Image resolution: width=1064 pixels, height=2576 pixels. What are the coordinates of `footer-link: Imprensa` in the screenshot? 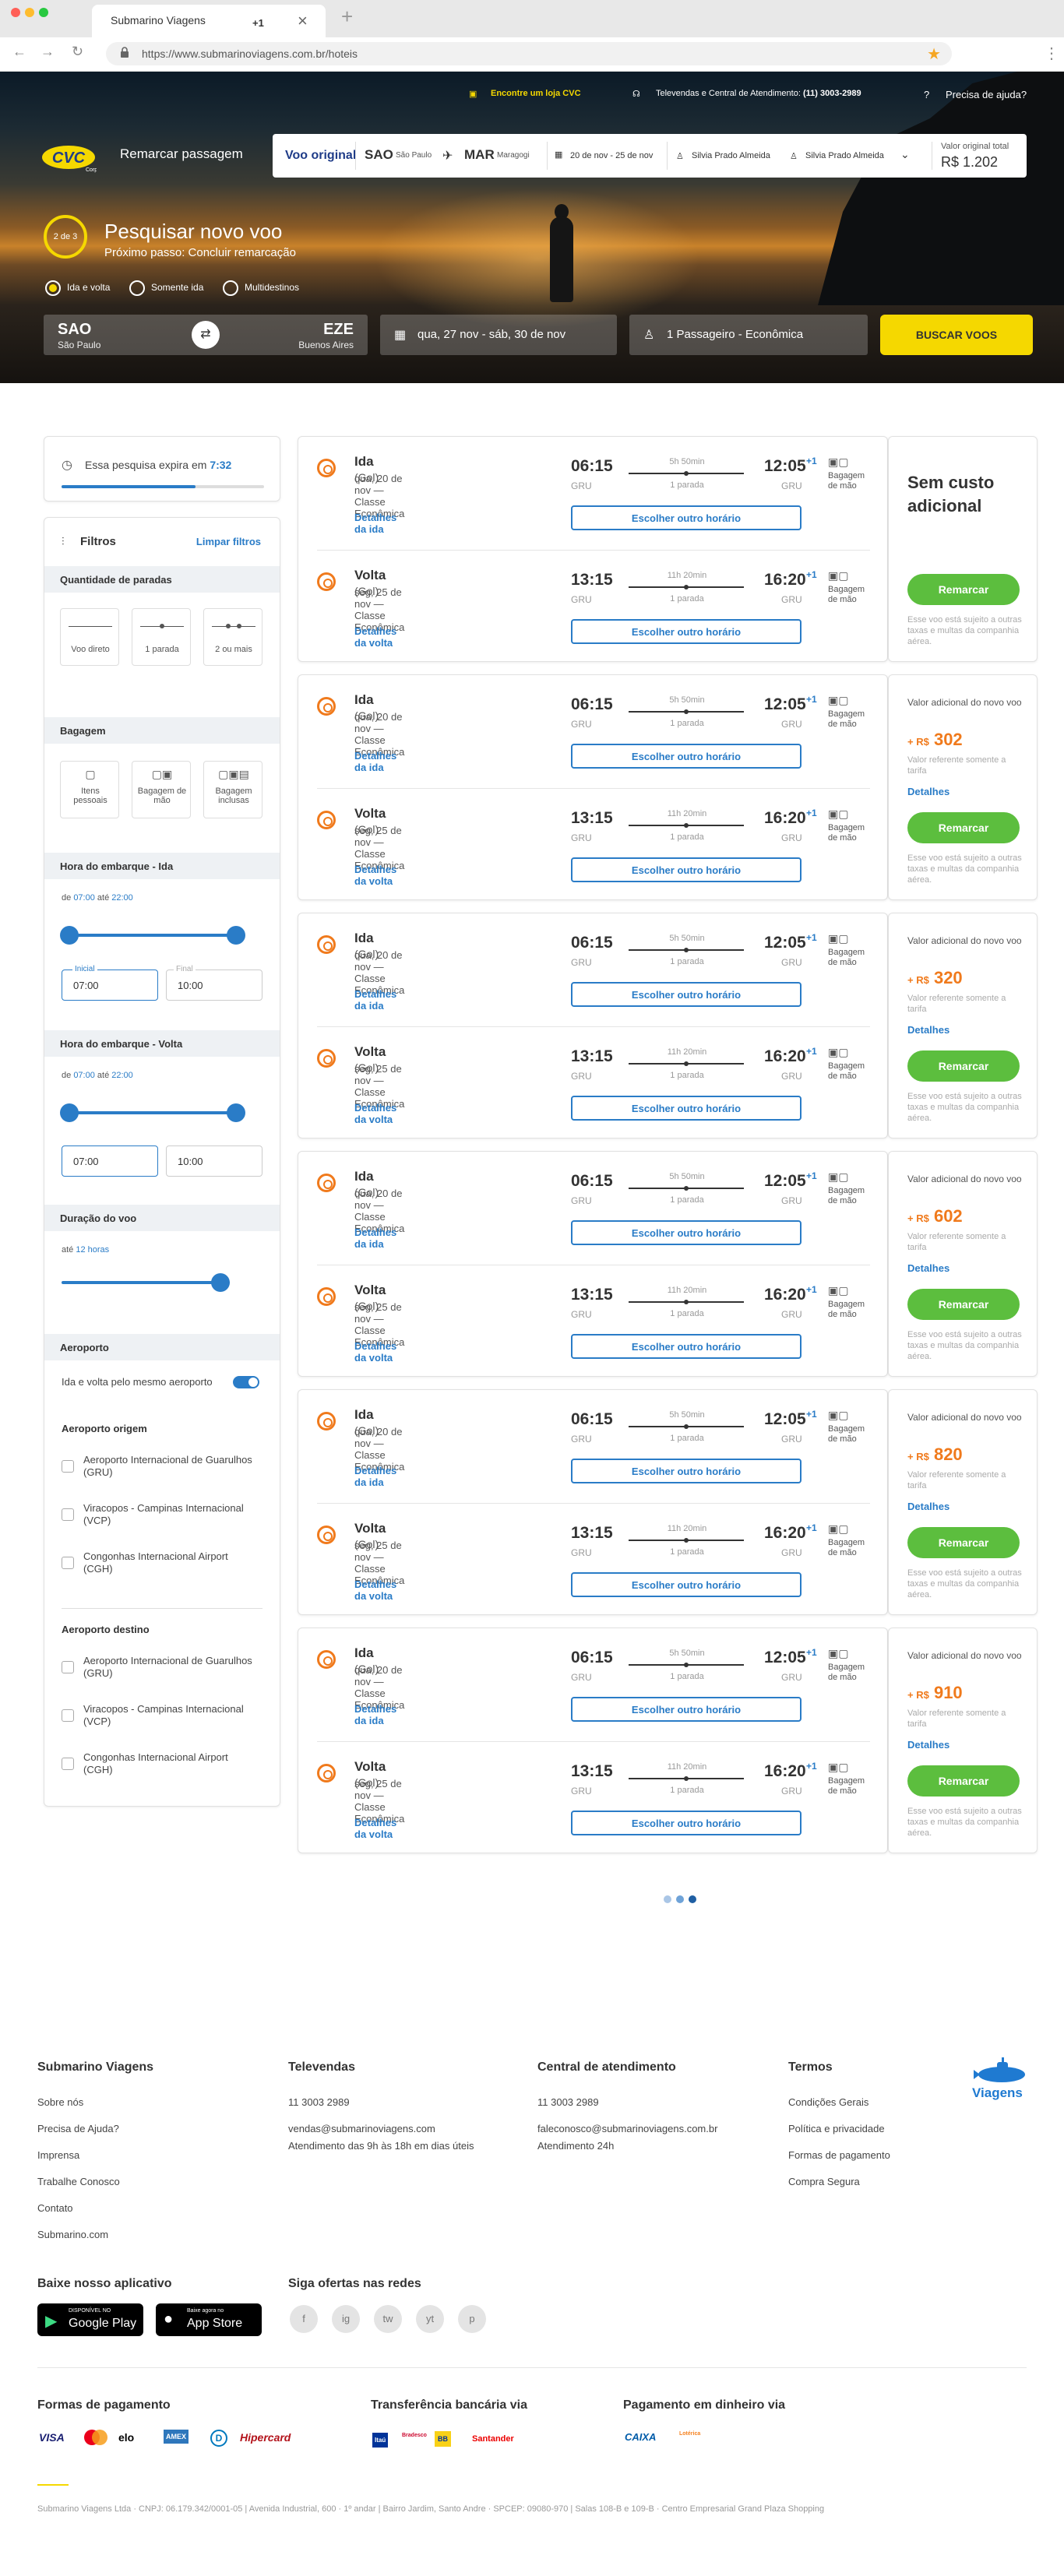 It's located at (58, 2155).